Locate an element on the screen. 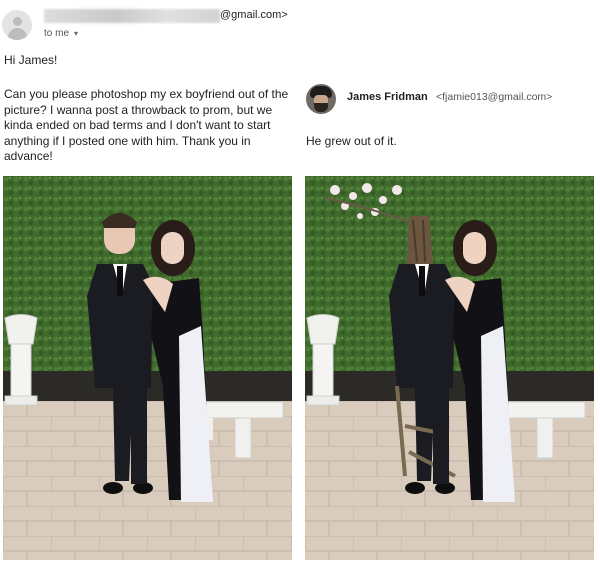 This screenshot has width=600, height=585. chevron-down-icon: ▾ is located at coordinates (76, 33).